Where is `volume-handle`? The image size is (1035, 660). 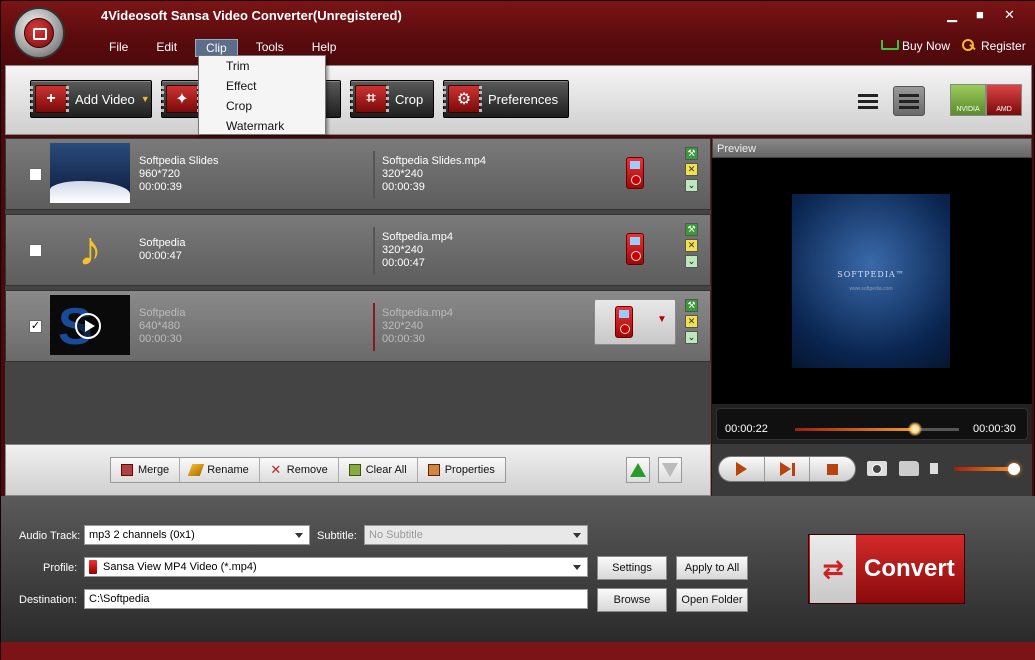
volume-handle is located at coordinates (1014, 469).